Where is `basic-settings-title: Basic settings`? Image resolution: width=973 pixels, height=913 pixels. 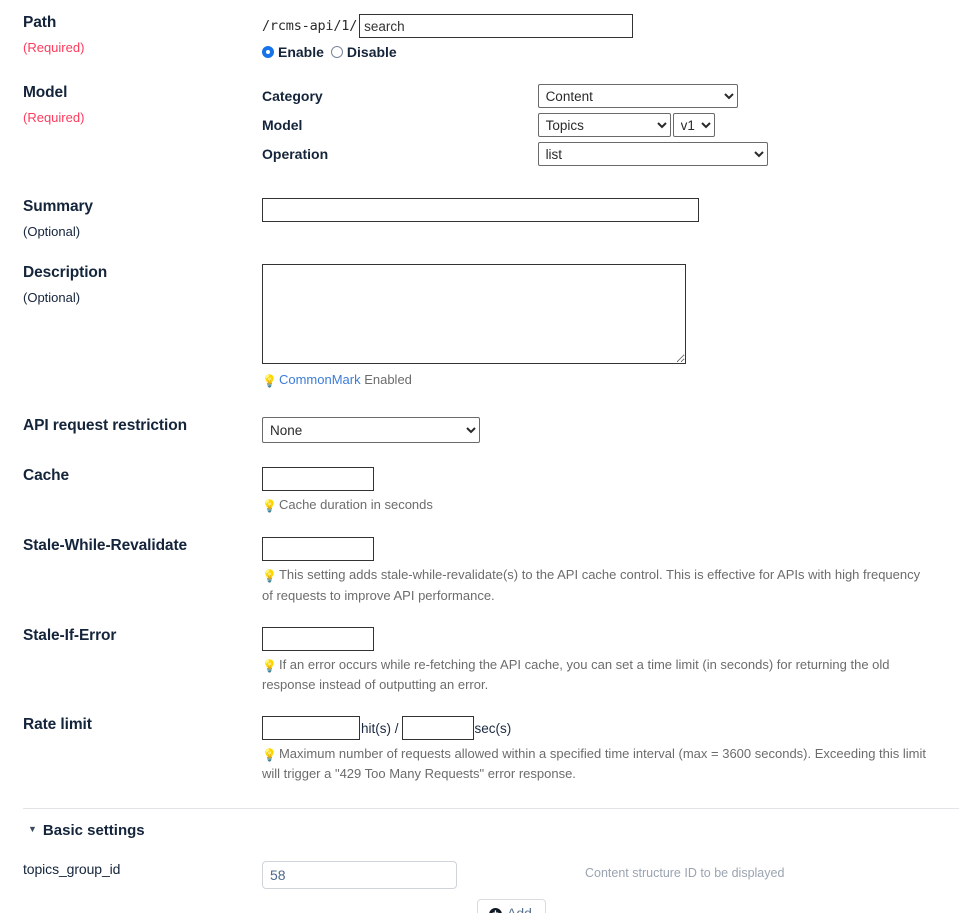
basic-settings-title: Basic settings is located at coordinates (93, 831).